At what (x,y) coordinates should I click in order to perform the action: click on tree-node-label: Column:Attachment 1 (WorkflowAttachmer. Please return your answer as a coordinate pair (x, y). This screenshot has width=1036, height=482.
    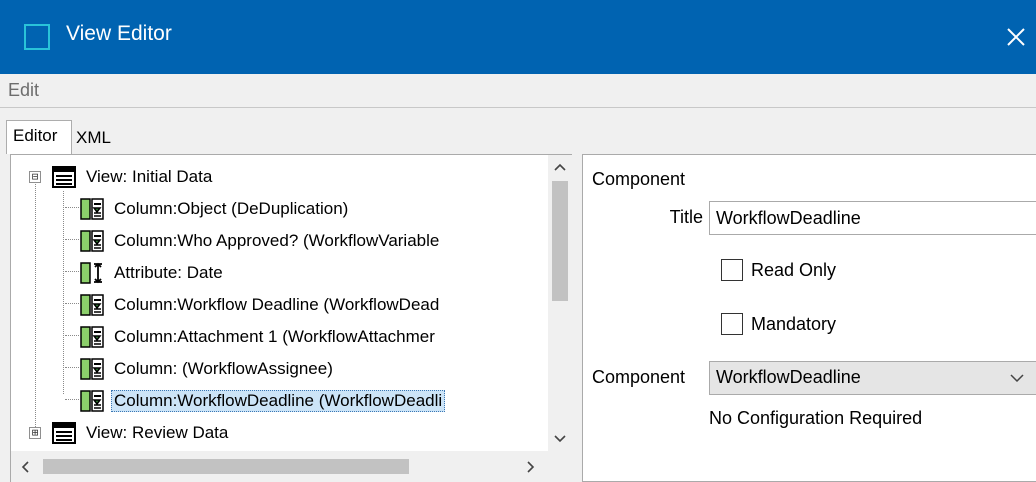
    Looking at the image, I should click on (274, 336).